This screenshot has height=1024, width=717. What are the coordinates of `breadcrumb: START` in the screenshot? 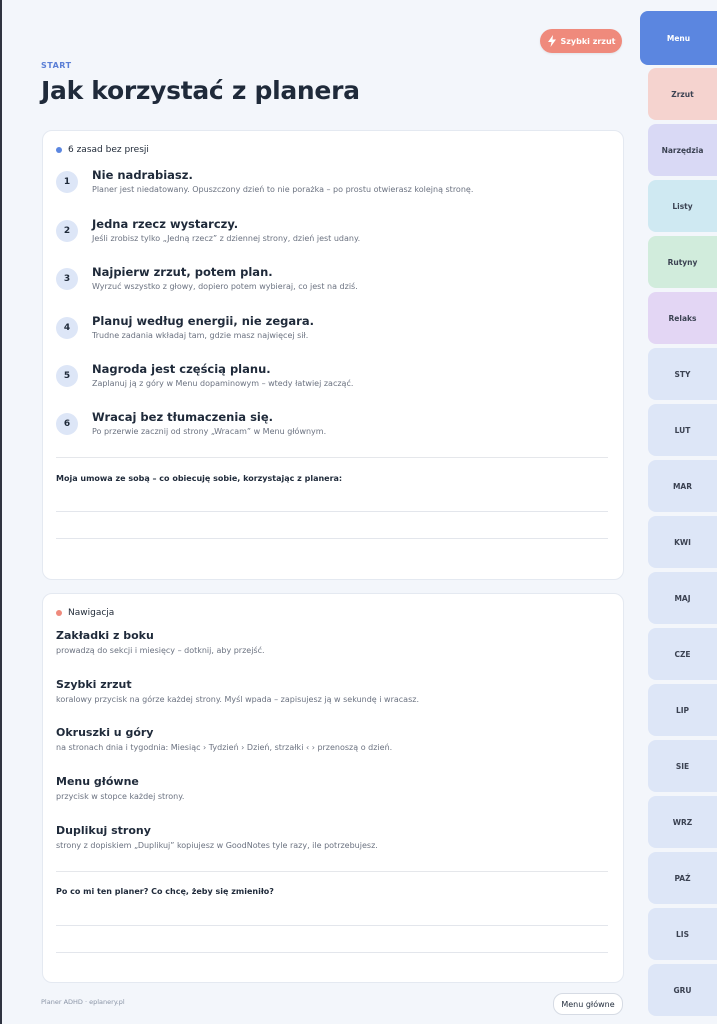 It's located at (56, 65).